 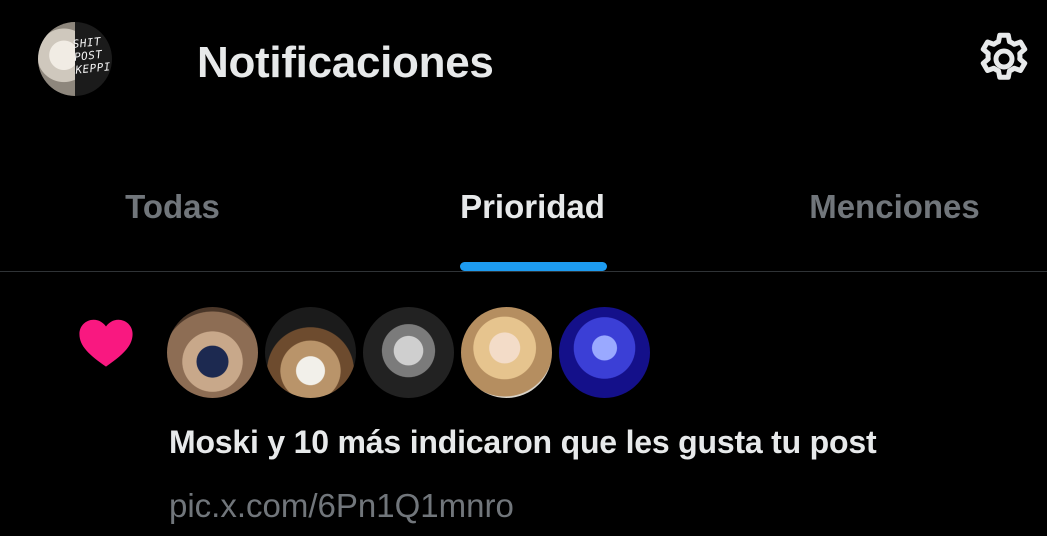 I want to click on gear-icon, so click(x=1004, y=56).